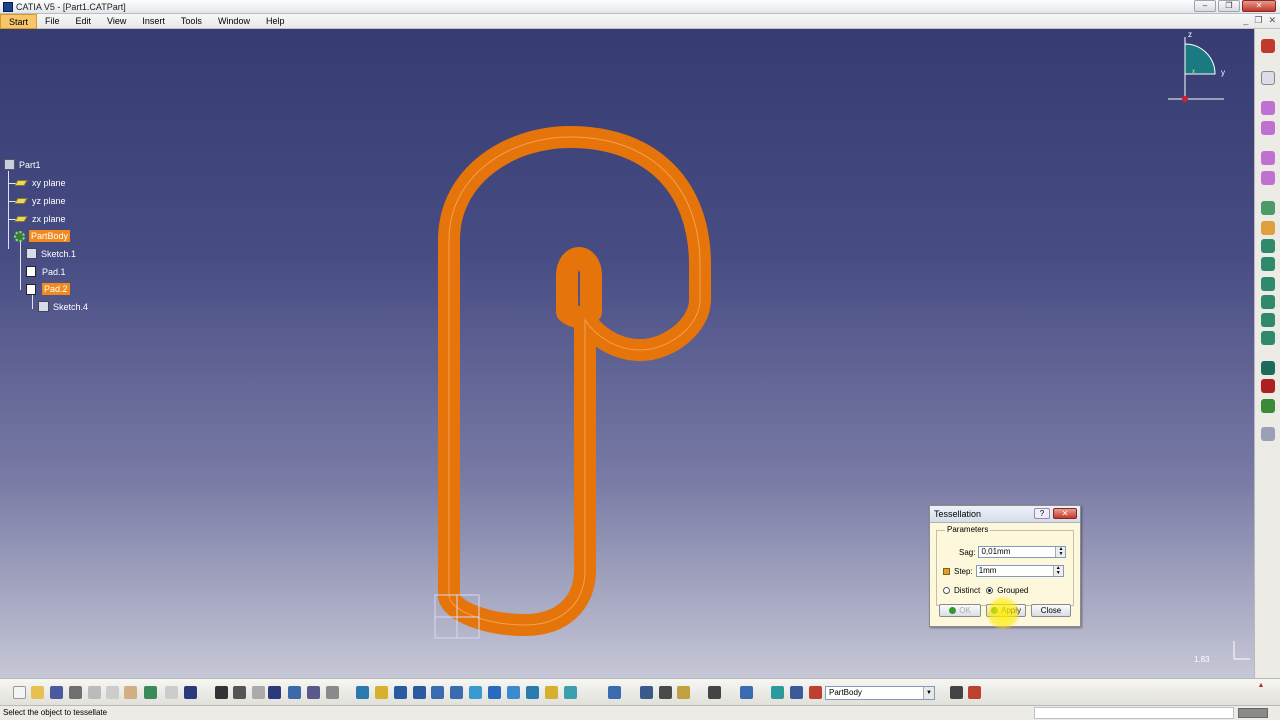 The image size is (1280, 720). I want to click on cut-icon, so click(94, 692).